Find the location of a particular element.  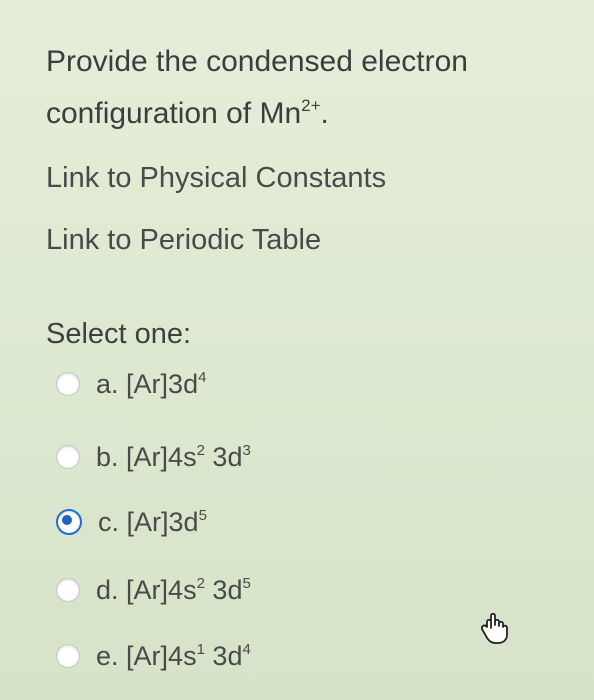

option-b-letter: b. is located at coordinates (107, 456).